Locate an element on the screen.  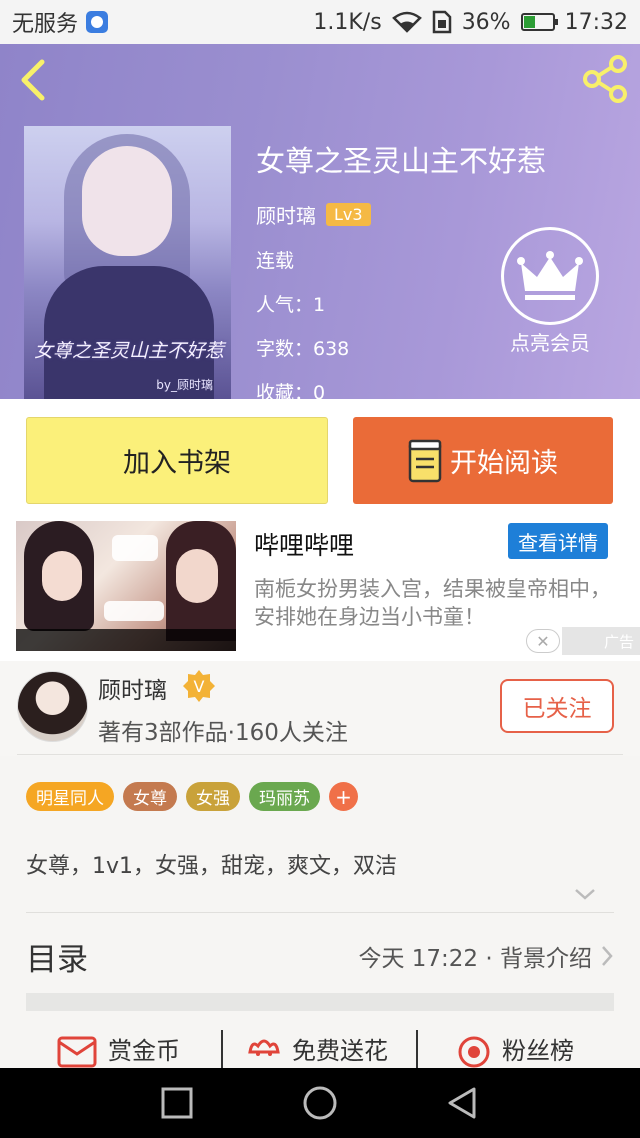
book-icon is located at coordinates (425, 460).